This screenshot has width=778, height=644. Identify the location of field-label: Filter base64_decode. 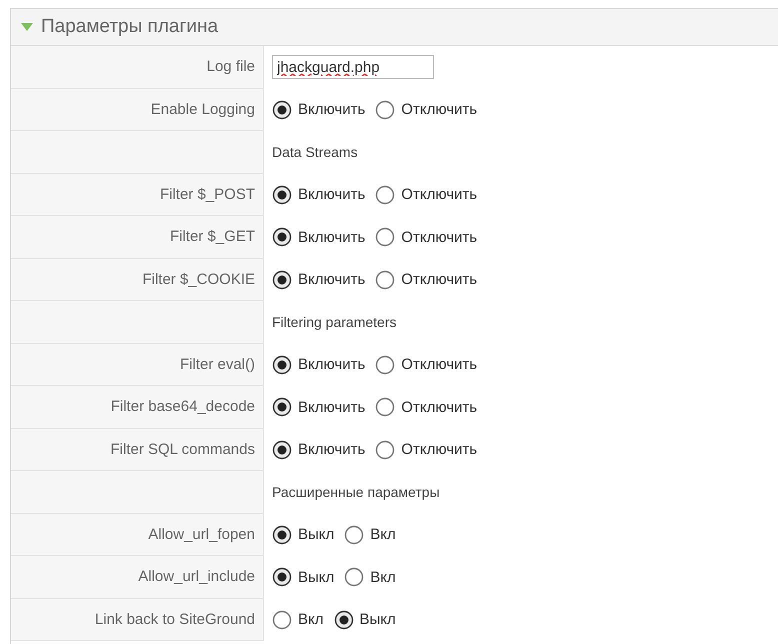
(182, 407).